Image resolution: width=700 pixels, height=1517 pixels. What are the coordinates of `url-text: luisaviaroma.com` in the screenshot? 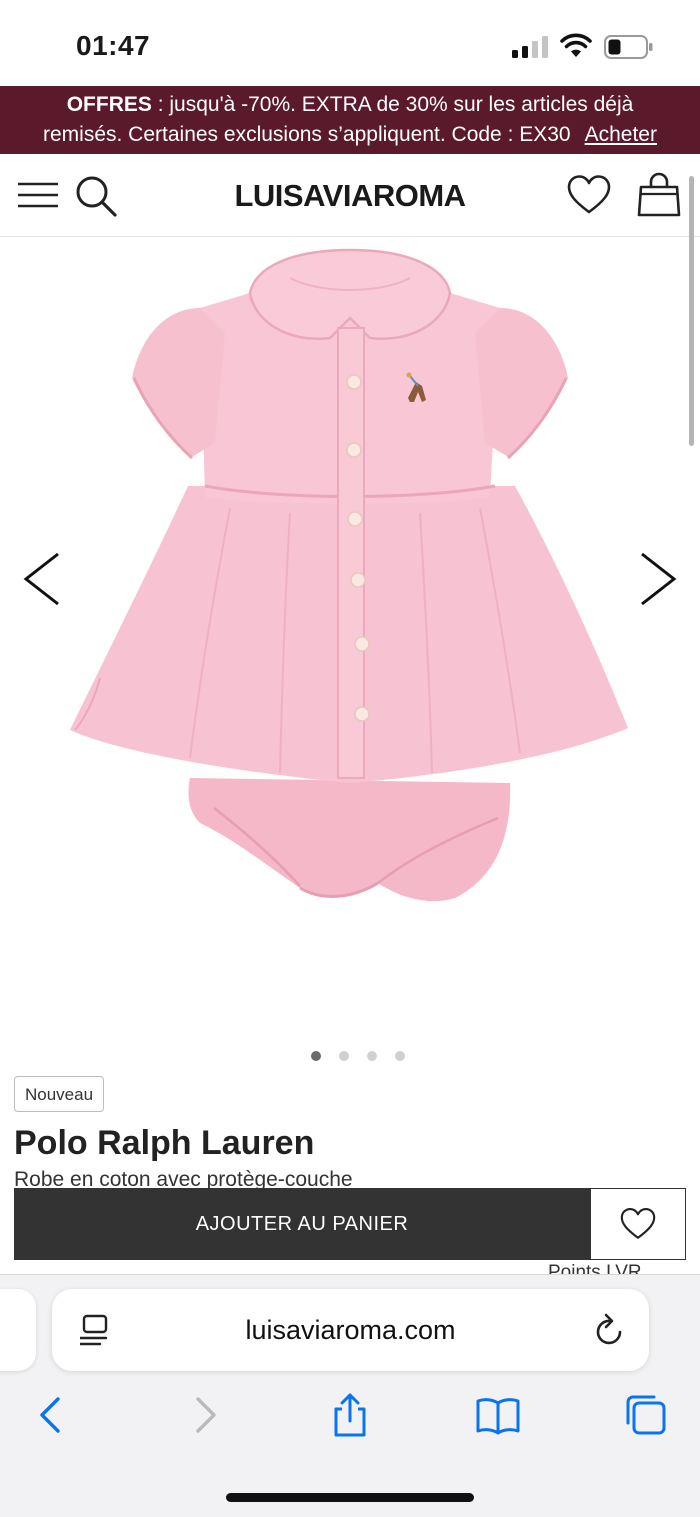 It's located at (350, 1330).